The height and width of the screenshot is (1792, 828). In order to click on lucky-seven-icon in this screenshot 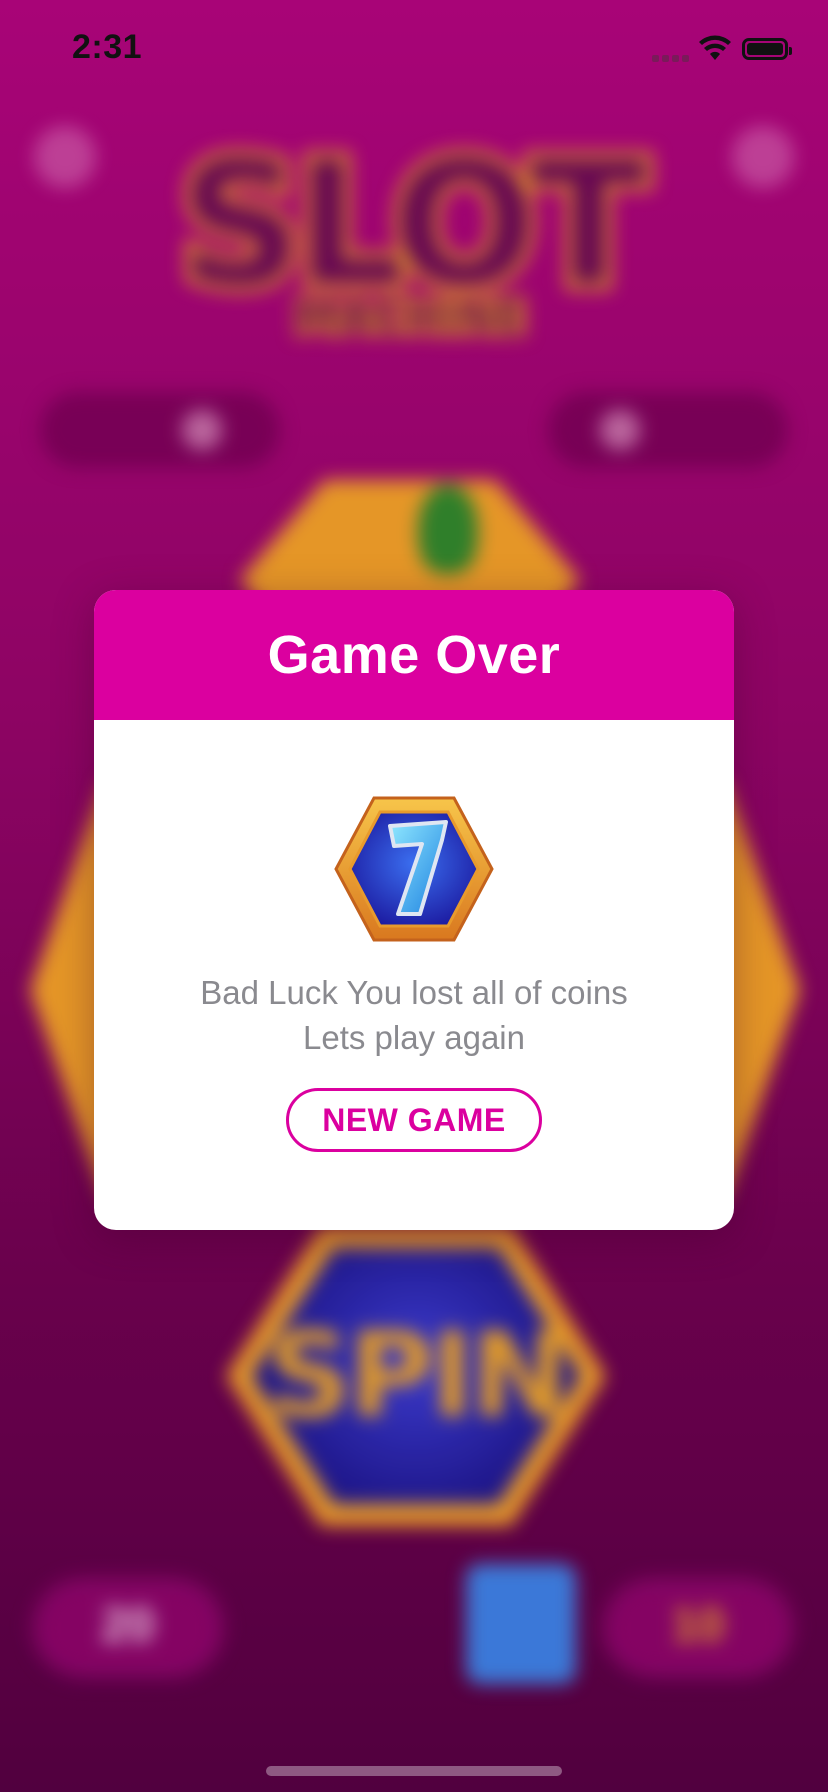, I will do `click(414, 869)`.